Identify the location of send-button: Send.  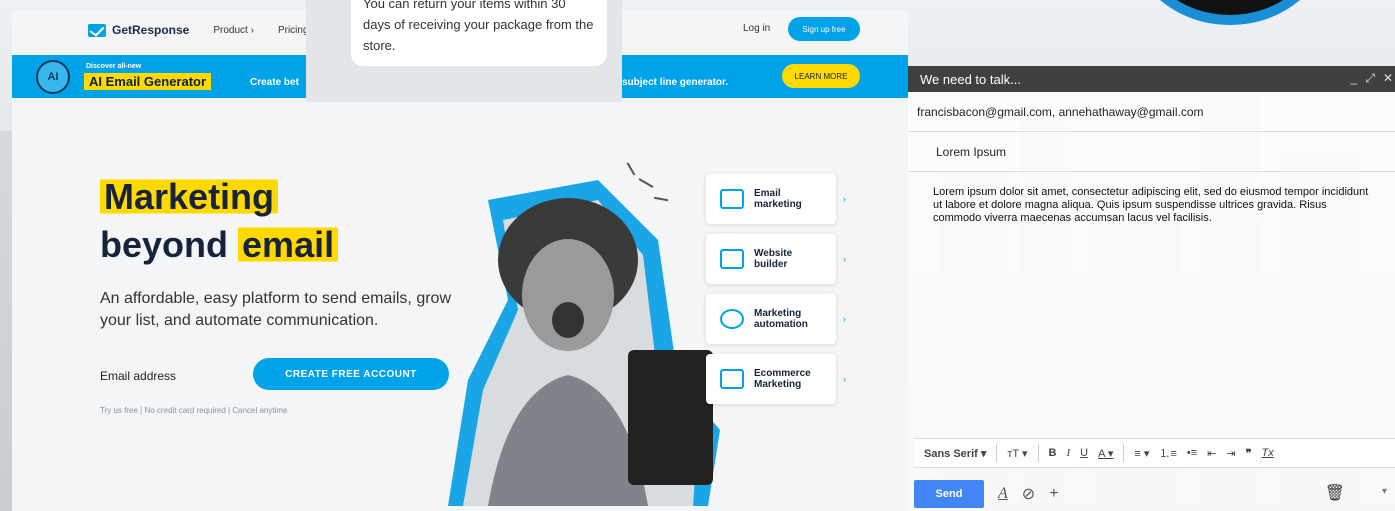
(949, 493).